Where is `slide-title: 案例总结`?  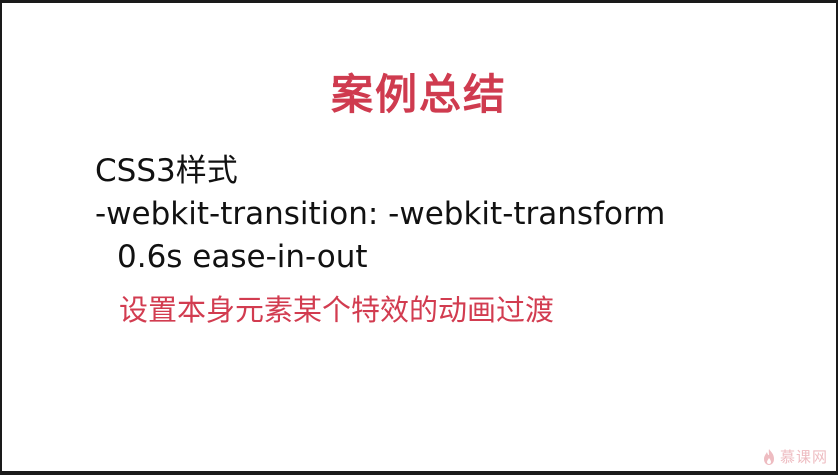
slide-title: 案例总结 is located at coordinates (418, 94).